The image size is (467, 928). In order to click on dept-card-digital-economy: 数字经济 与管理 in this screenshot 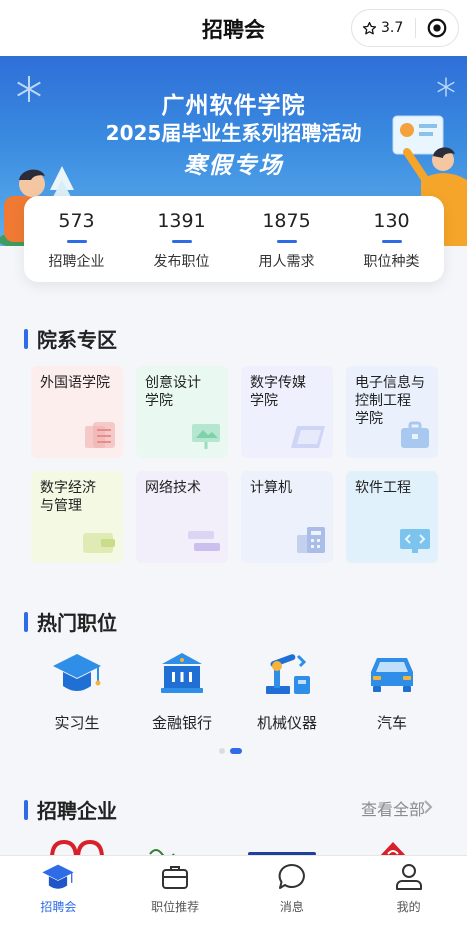, I will do `click(77, 517)`.